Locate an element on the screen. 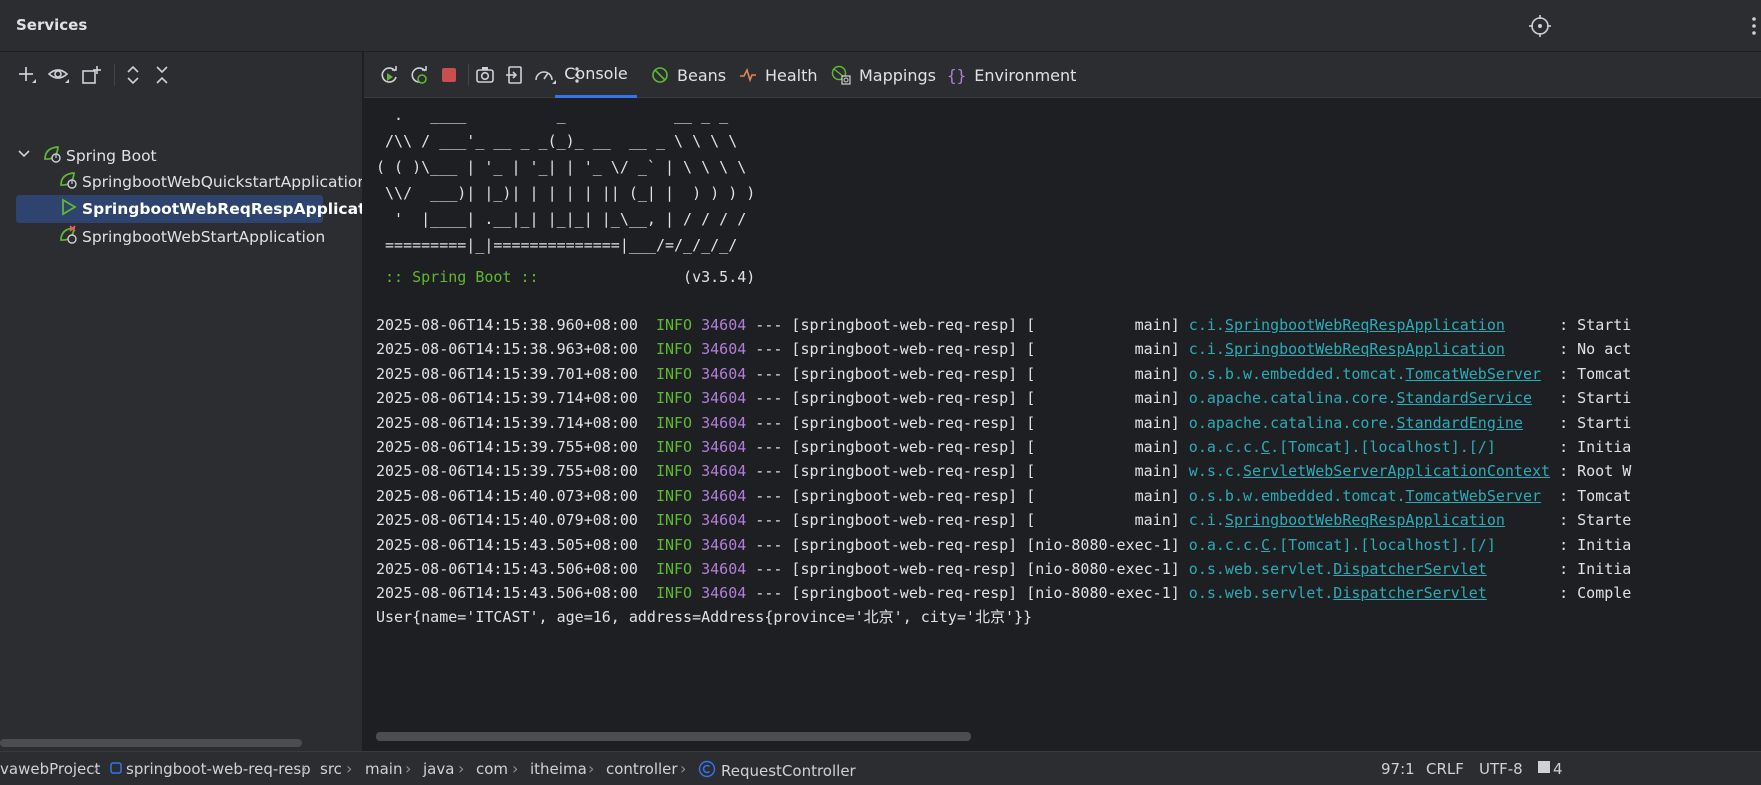  log-logger-class: ServletWebServerApplicationContext is located at coordinates (1396, 471).